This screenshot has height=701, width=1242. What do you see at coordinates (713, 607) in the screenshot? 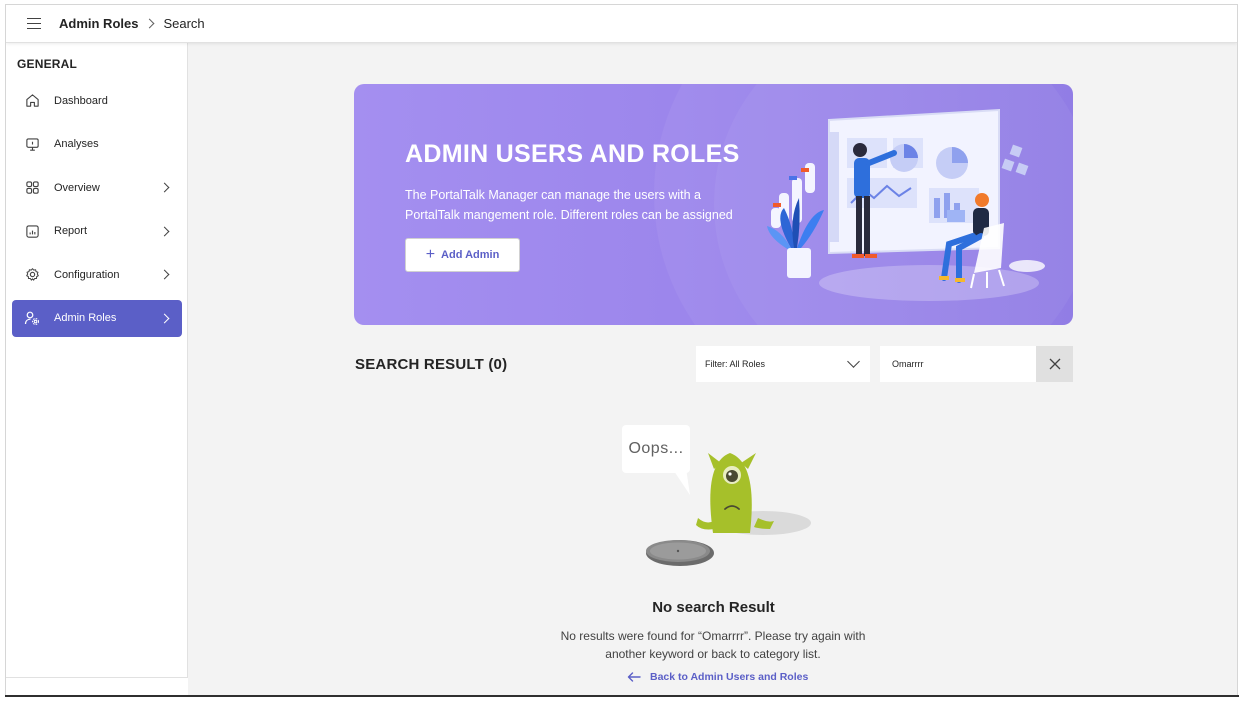
I see `empty-state-title: No search Result` at bounding box center [713, 607].